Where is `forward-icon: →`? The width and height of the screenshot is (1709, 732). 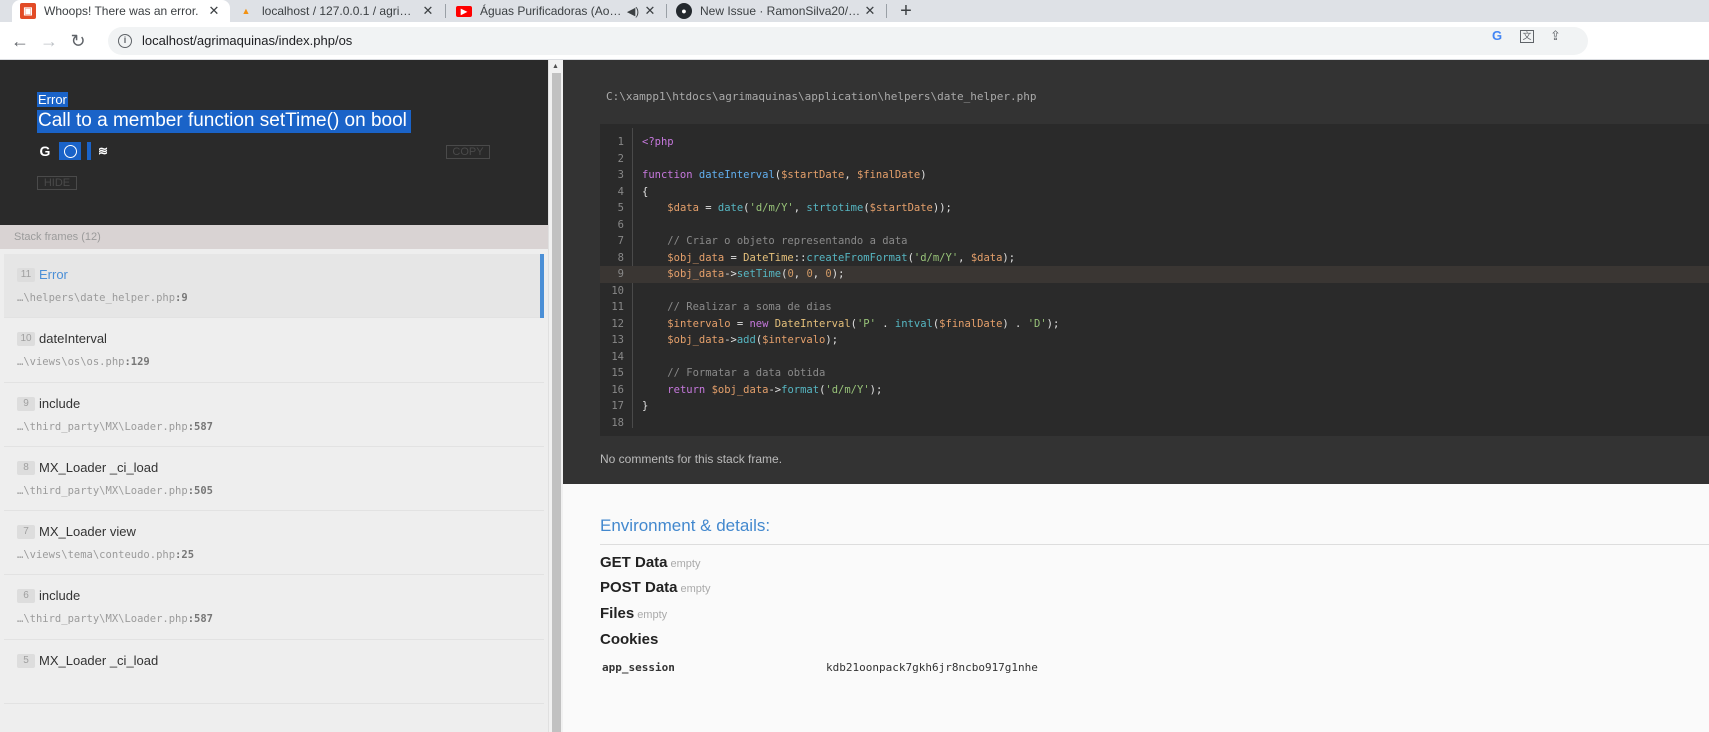 forward-icon: → is located at coordinates (49, 41).